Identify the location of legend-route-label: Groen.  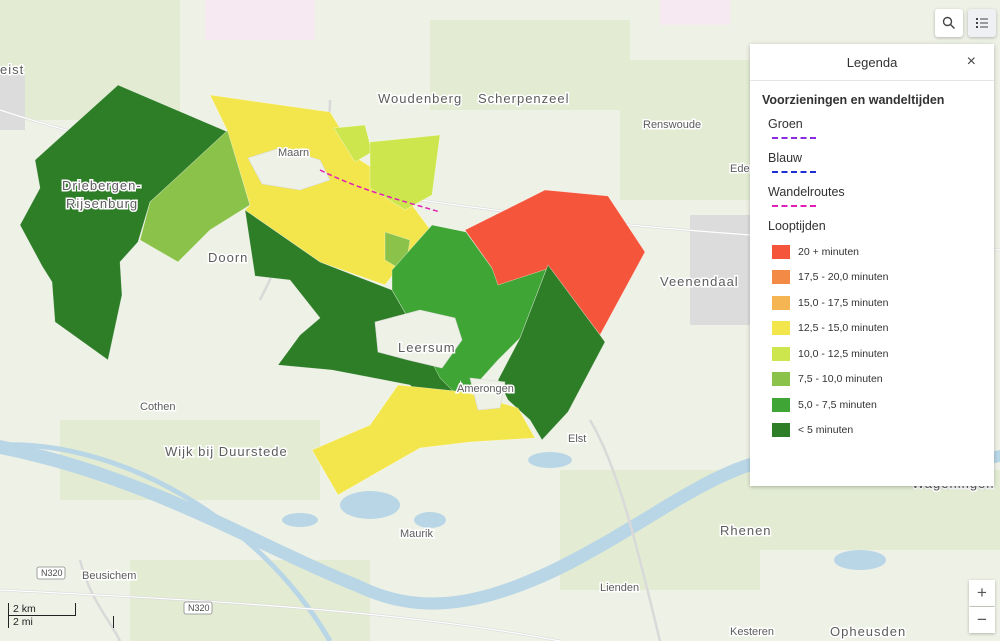
(785, 124).